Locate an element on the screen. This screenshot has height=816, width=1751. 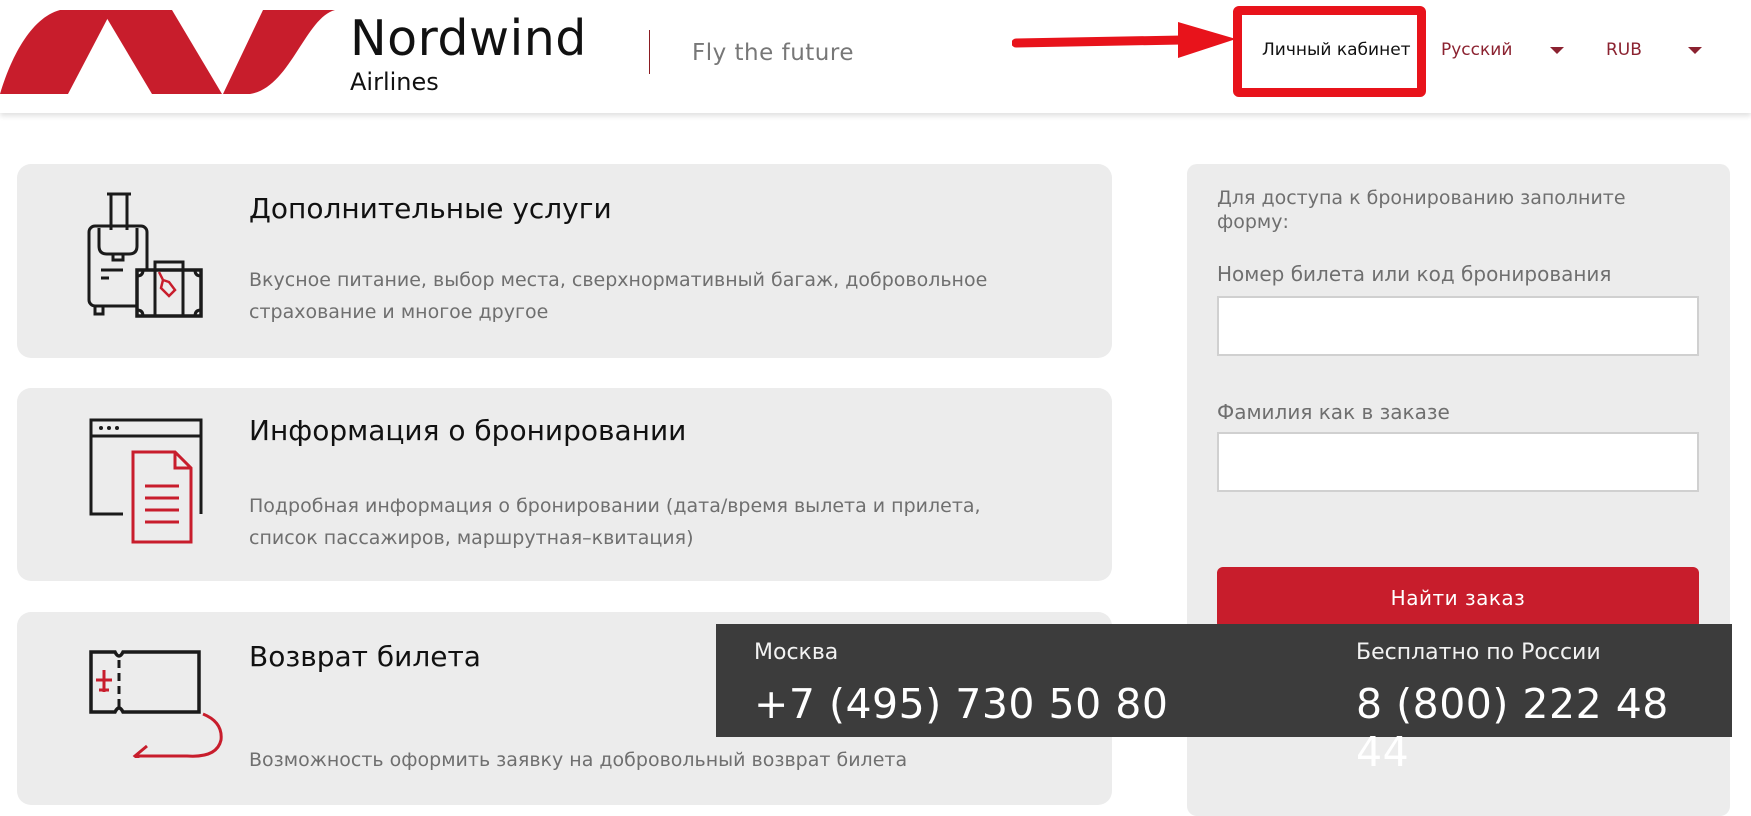
booking-document-icon is located at coordinates (146, 481).